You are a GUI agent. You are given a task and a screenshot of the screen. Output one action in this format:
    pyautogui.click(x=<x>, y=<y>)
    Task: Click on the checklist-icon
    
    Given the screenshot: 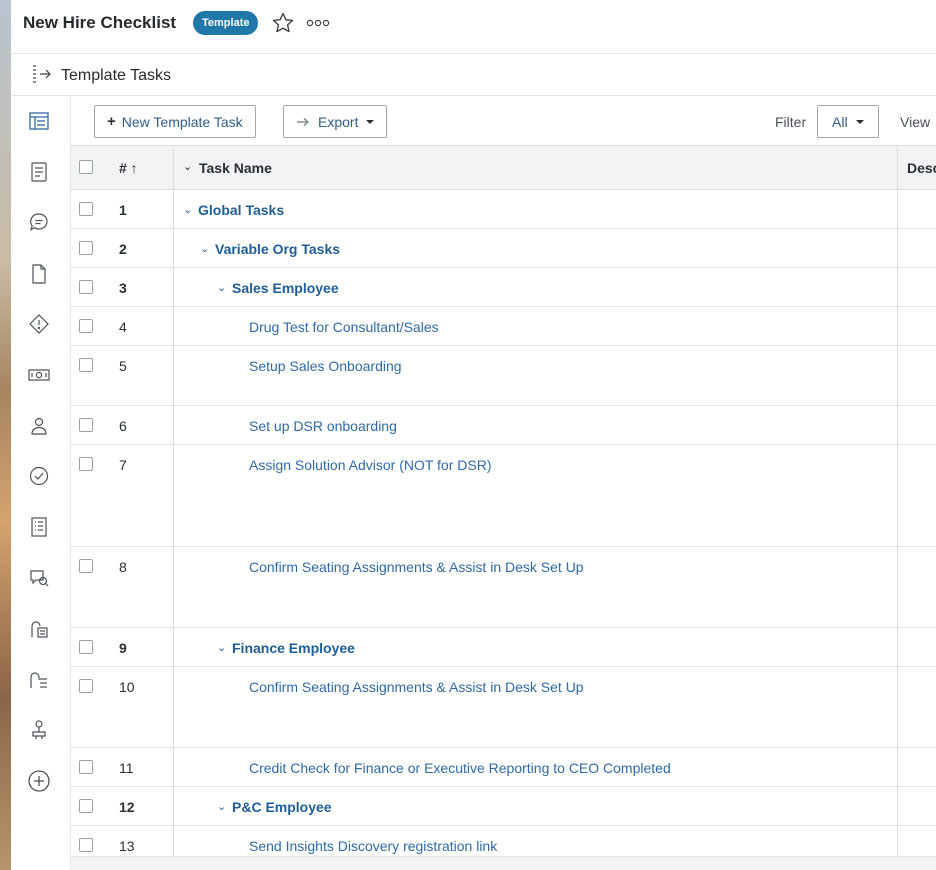 What is the action you would take?
    pyautogui.click(x=39, y=680)
    